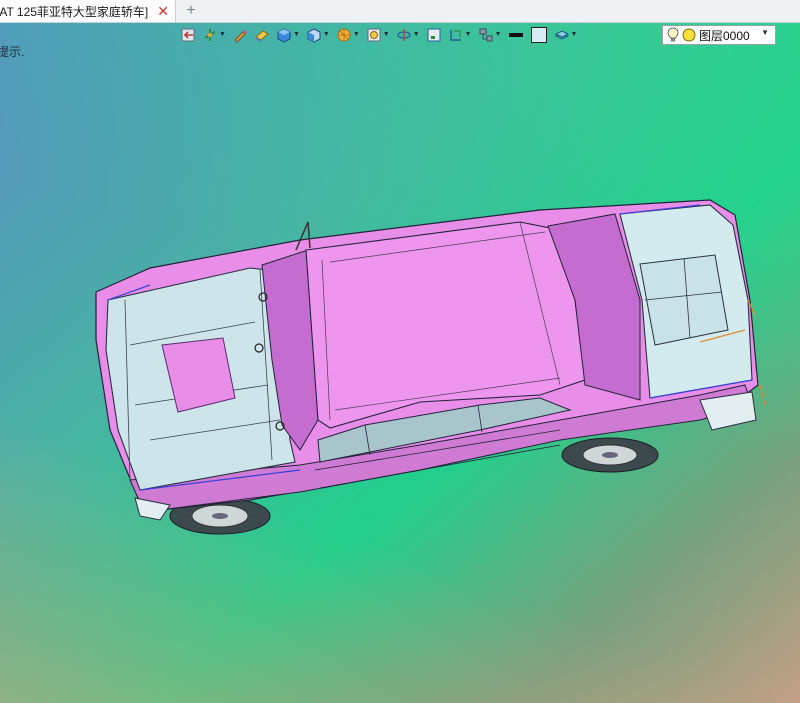 Image resolution: width=800 pixels, height=703 pixels. I want to click on sketch-button, so click(240, 35).